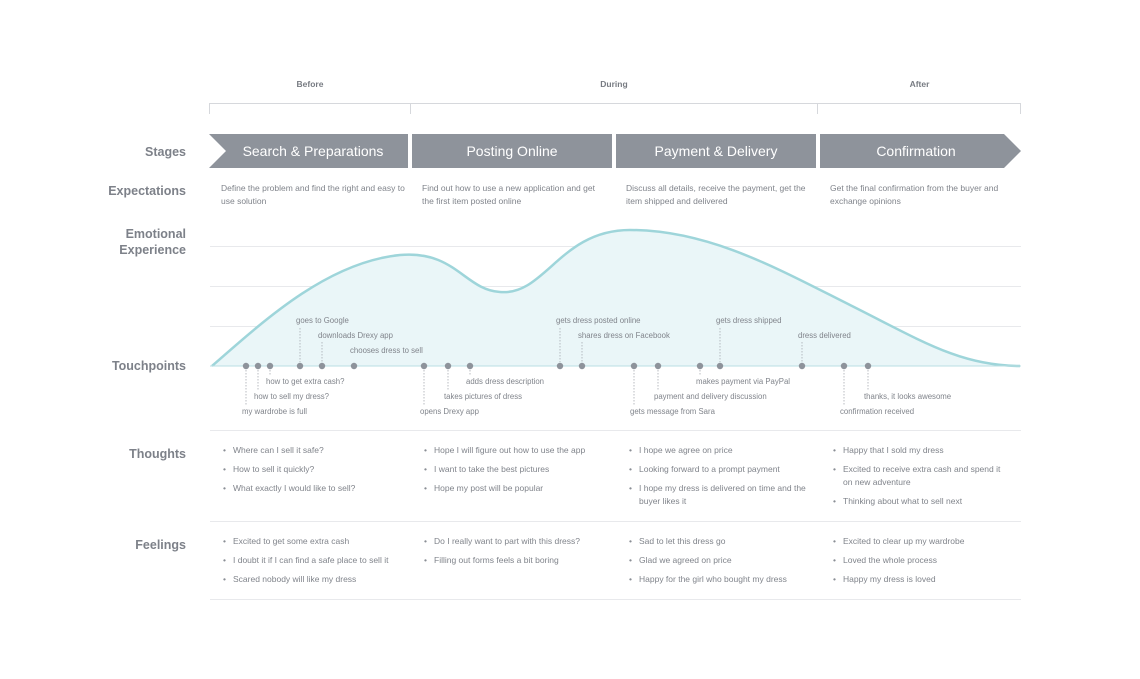 This screenshot has height=679, width=1140. Describe the element at coordinates (517, 560) in the screenshot. I see `feeling-item: Filling out forms feels a bit boring` at that location.